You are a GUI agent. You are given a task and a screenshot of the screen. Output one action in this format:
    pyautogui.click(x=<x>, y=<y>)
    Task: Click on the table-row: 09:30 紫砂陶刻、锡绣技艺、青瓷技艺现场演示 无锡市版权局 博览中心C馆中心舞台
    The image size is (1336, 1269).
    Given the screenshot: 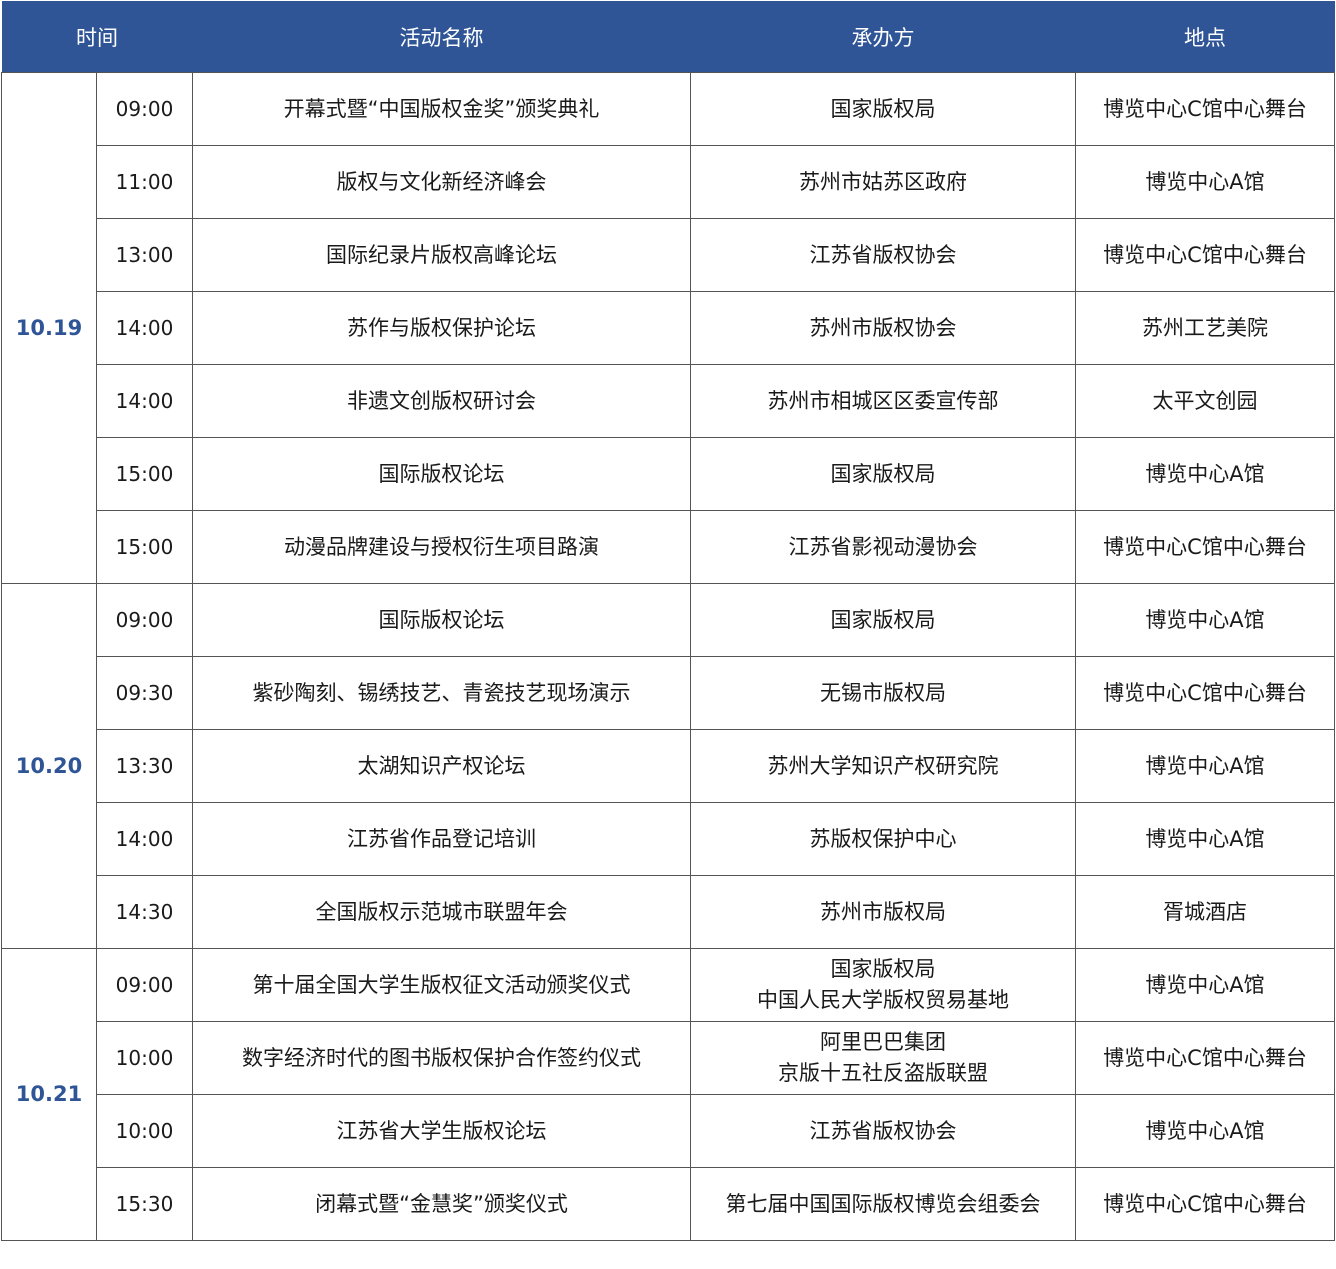 What is the action you would take?
    pyautogui.click(x=668, y=693)
    